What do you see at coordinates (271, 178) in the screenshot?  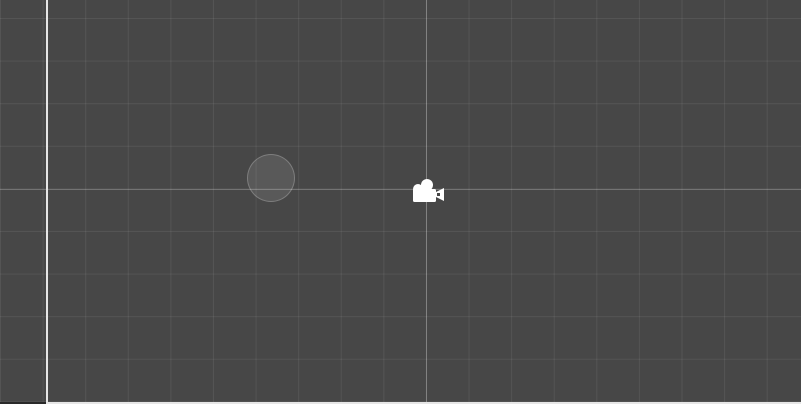 I see `circle-gizmo-icon` at bounding box center [271, 178].